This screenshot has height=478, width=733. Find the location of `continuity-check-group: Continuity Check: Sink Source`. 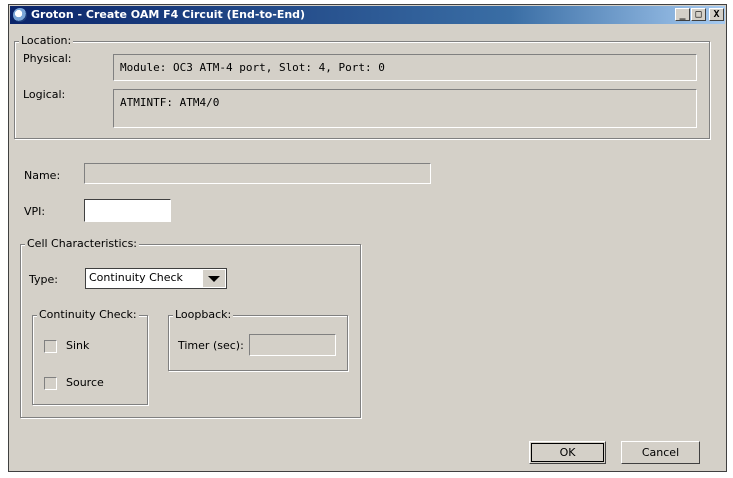

continuity-check-group: Continuity Check: Sink Source is located at coordinates (90, 356).